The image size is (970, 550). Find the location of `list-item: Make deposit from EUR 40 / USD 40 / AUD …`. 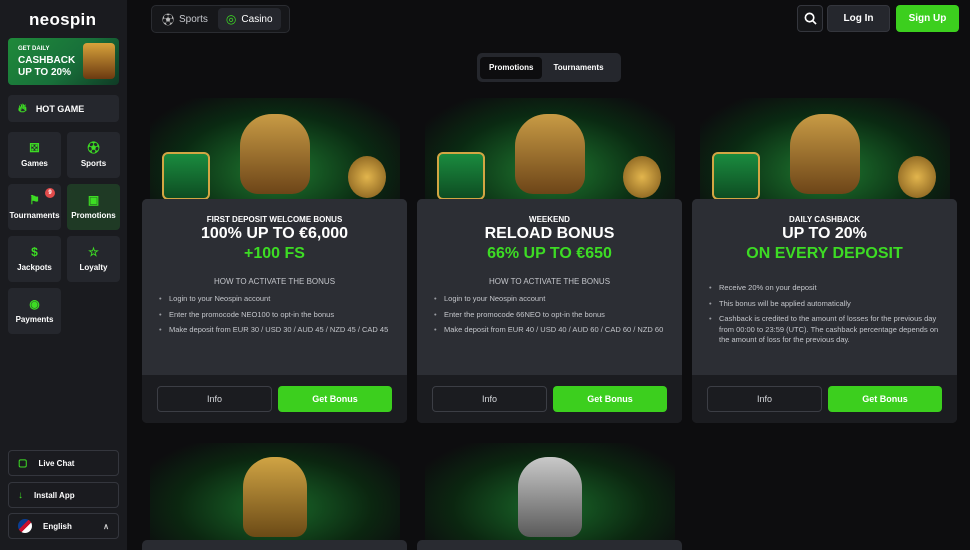

list-item: Make deposit from EUR 40 / USD 40 / AUD … is located at coordinates (549, 330).